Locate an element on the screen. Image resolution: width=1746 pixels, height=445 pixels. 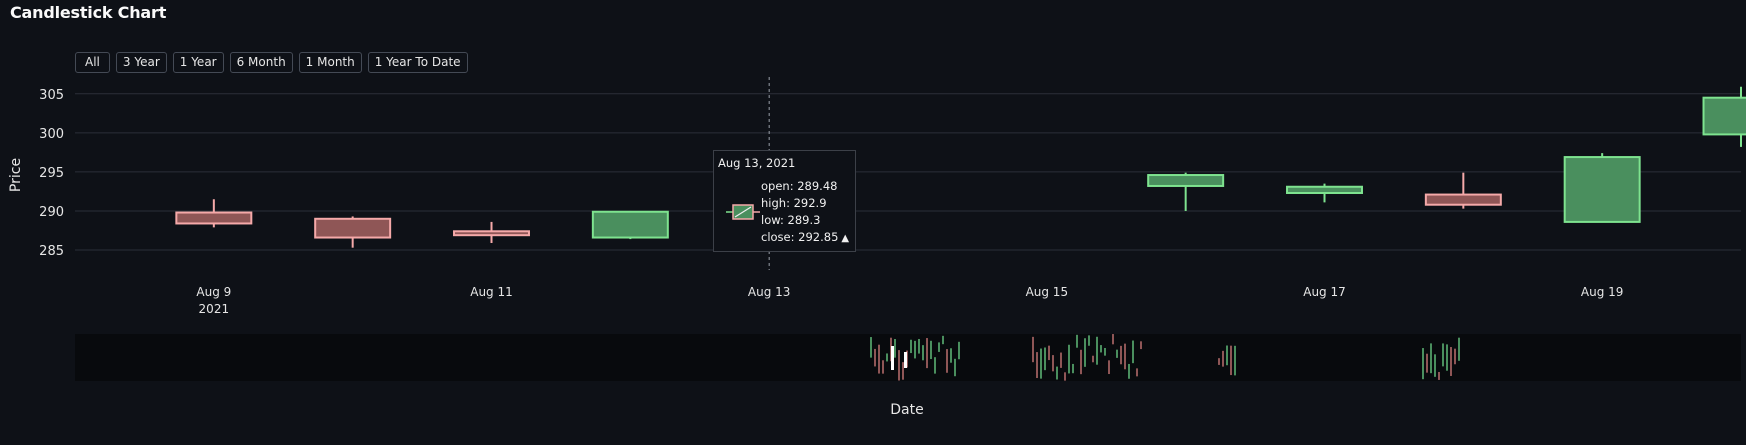
x-tick-sublabel: 2021 is located at coordinates (214, 309).